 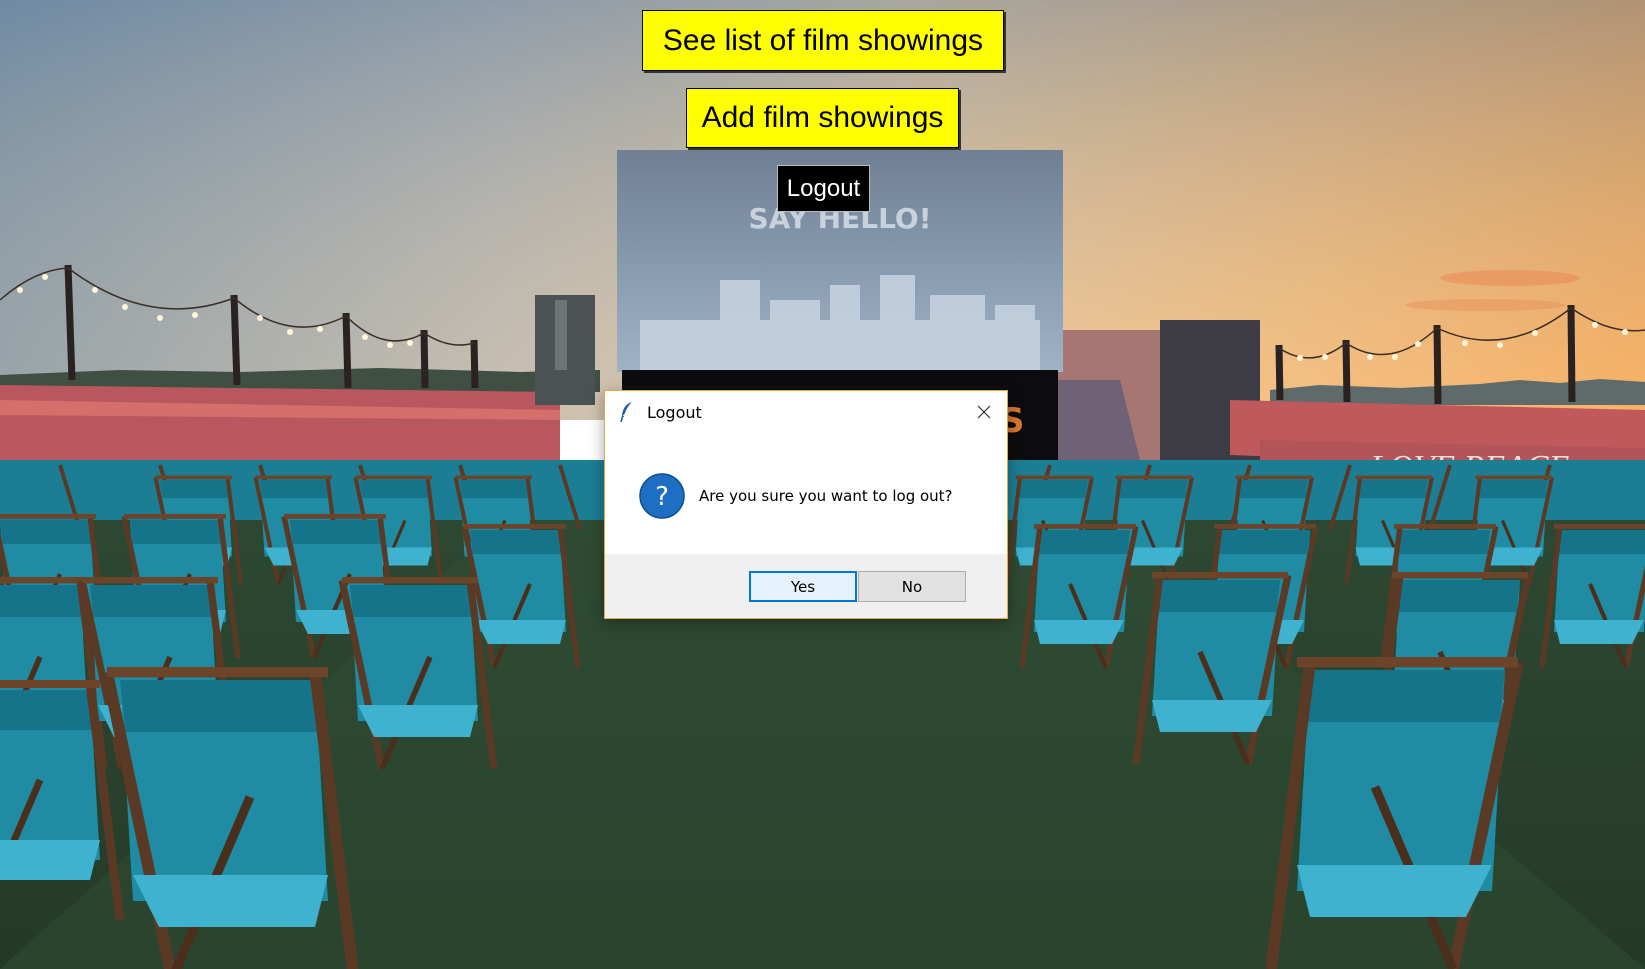 I want to click on yes-button: Yes, so click(x=803, y=586).